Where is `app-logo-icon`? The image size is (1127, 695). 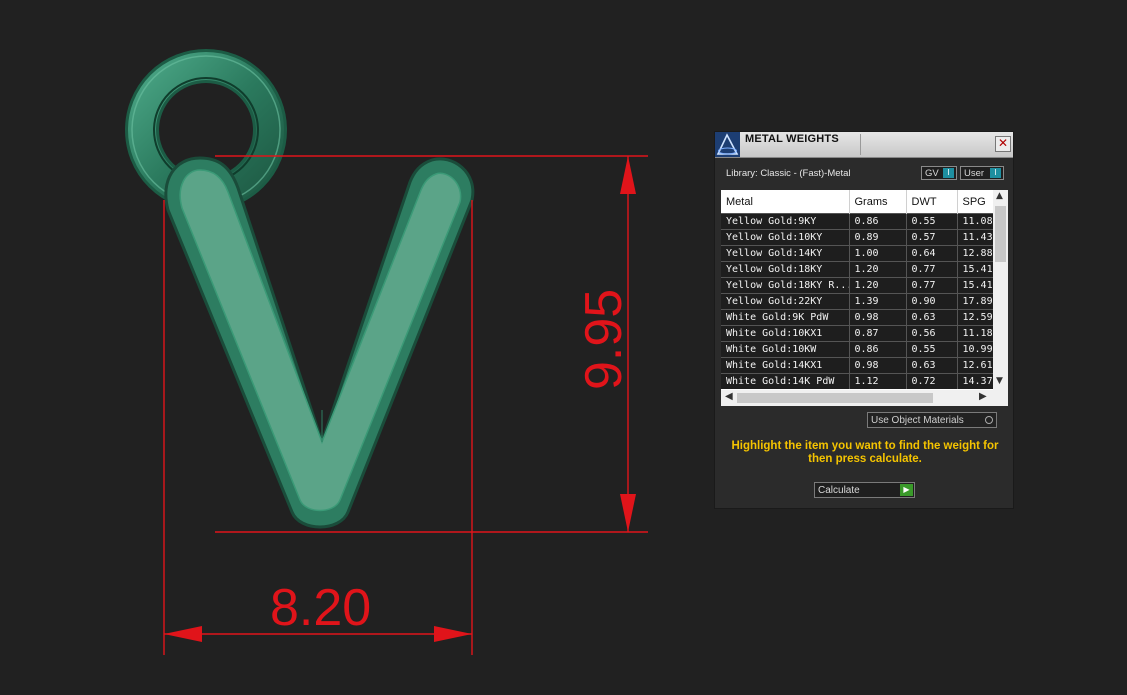
app-logo-icon is located at coordinates (727, 144).